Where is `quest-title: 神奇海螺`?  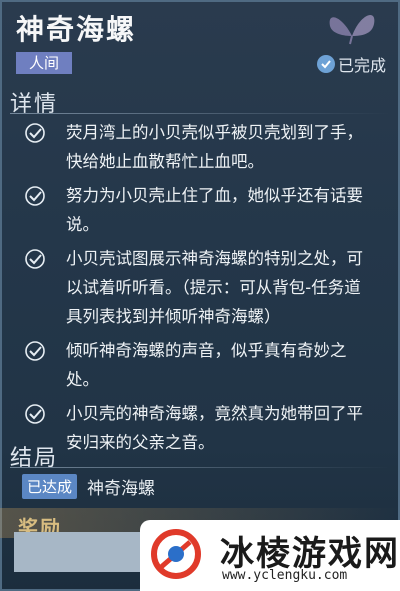
quest-title: 神奇海螺 is located at coordinates (76, 29).